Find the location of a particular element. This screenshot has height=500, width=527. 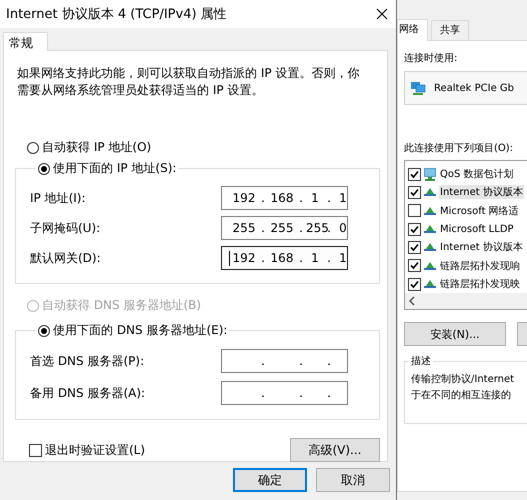

radio-label: 使用下面的 DNS 服务器地址(E): is located at coordinates (140, 330).